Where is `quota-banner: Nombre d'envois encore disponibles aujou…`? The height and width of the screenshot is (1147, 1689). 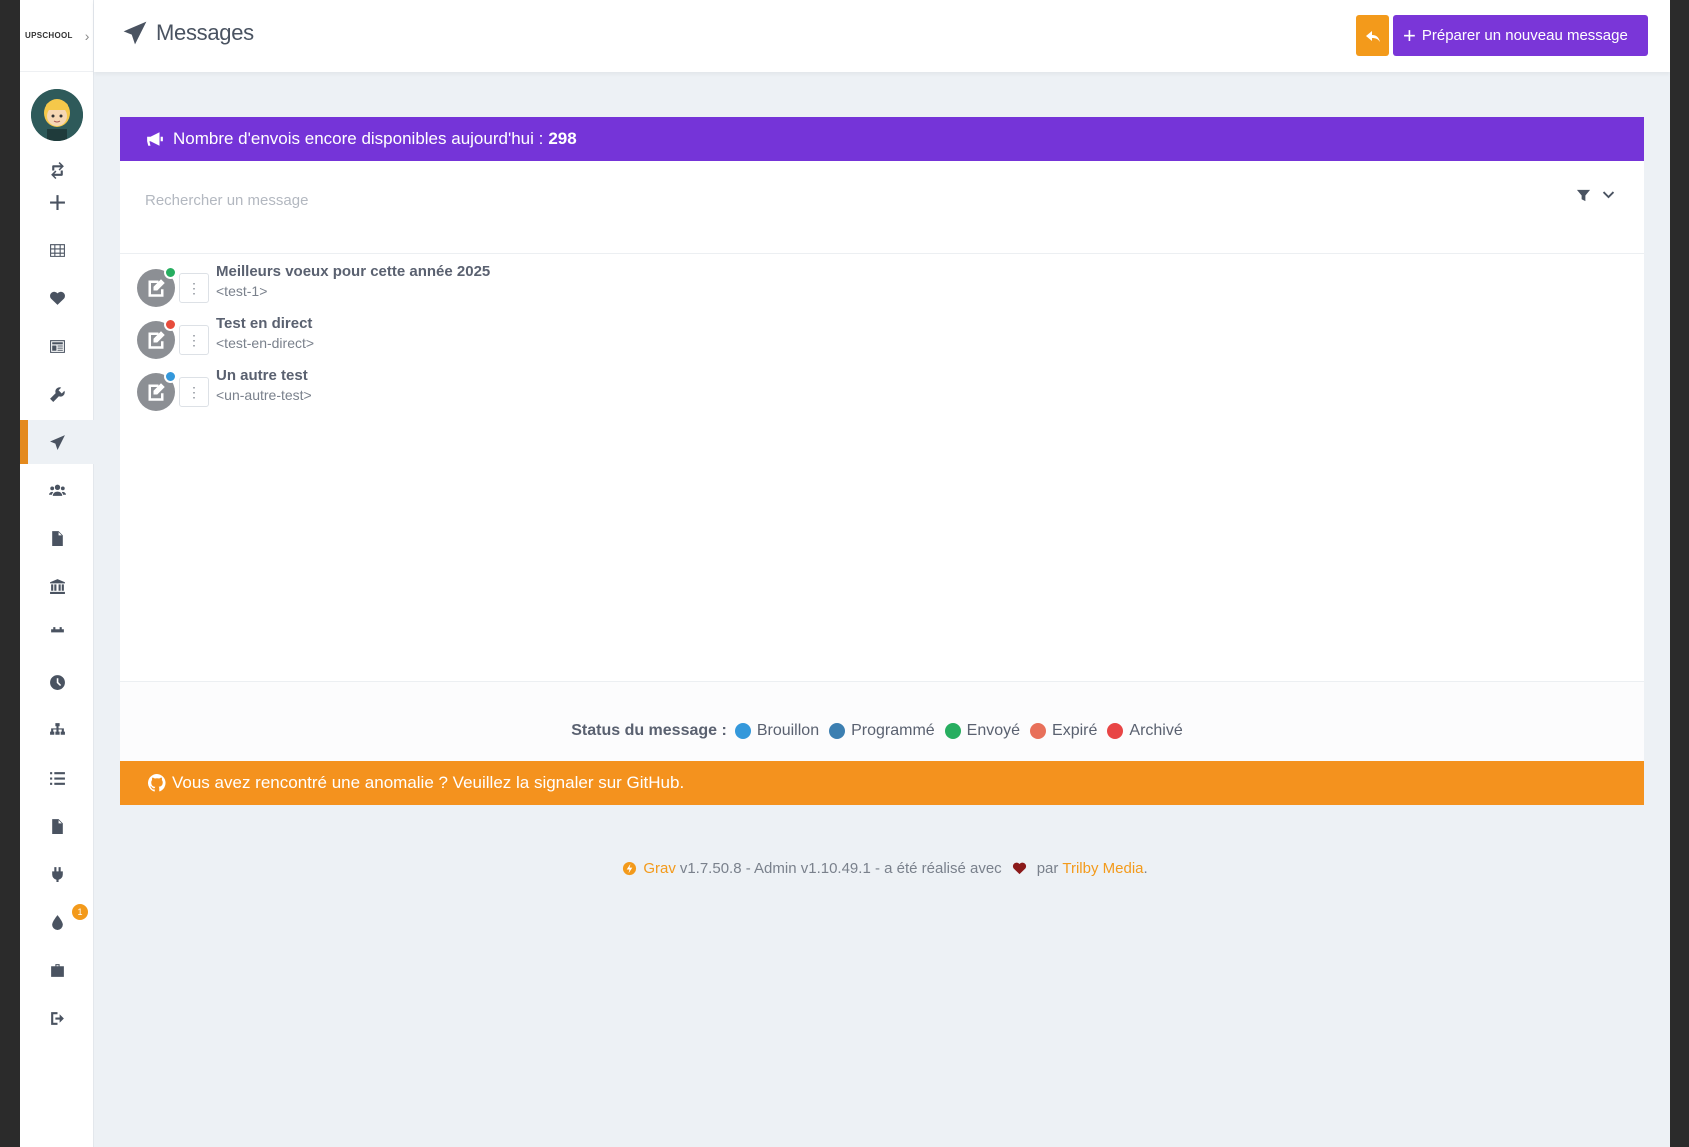 quota-banner: Nombre d'envois encore disponibles aujou… is located at coordinates (882, 139).